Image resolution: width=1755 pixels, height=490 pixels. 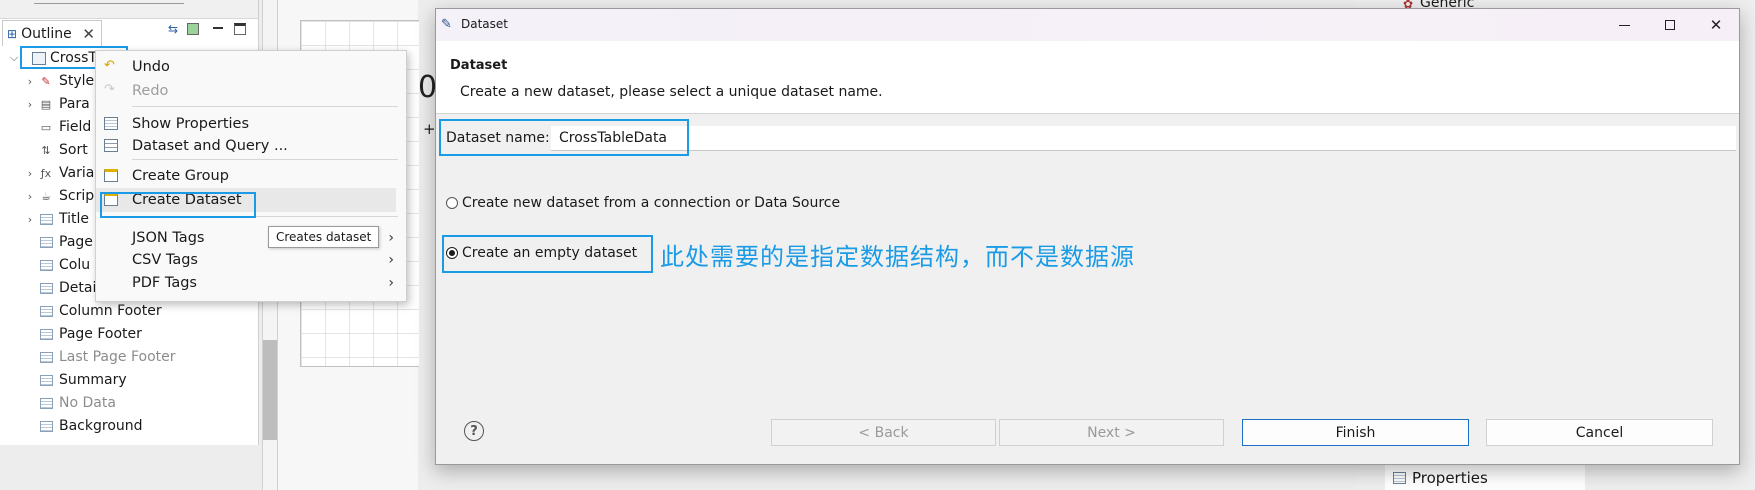 I want to click on tree-item: › Title, so click(x=56, y=219).